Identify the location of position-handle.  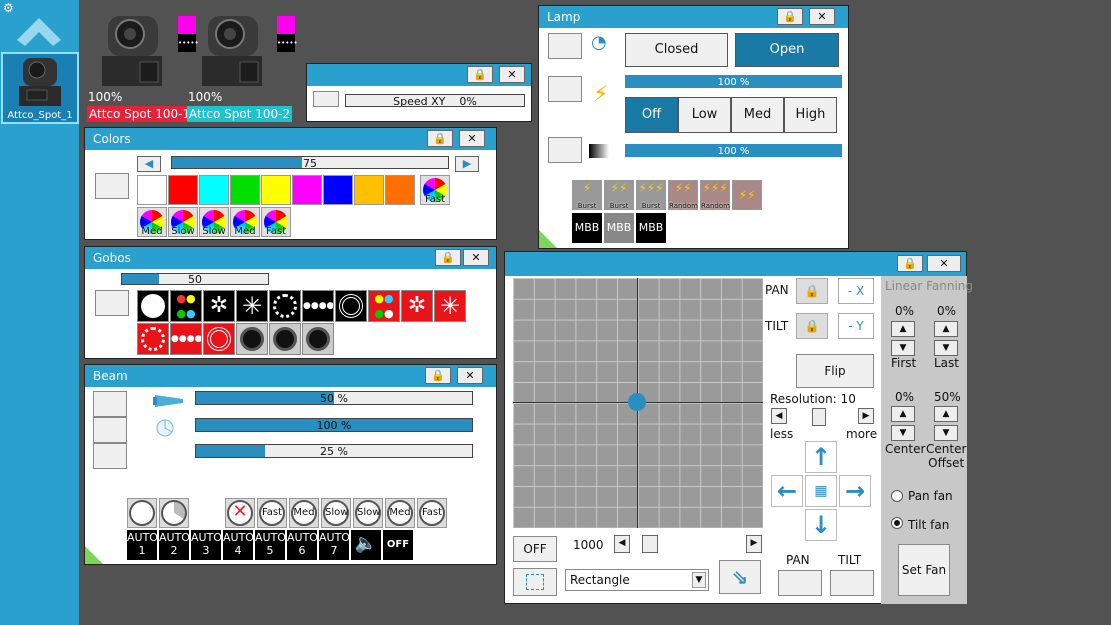
(637, 402).